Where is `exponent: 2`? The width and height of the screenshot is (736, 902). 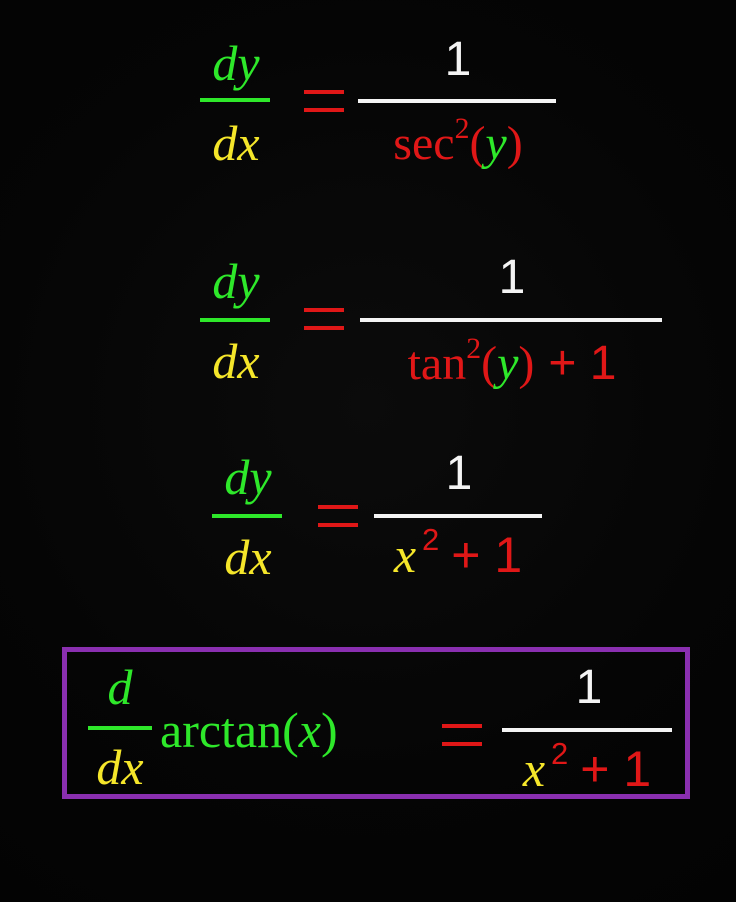
exponent: 2 is located at coordinates (560, 754).